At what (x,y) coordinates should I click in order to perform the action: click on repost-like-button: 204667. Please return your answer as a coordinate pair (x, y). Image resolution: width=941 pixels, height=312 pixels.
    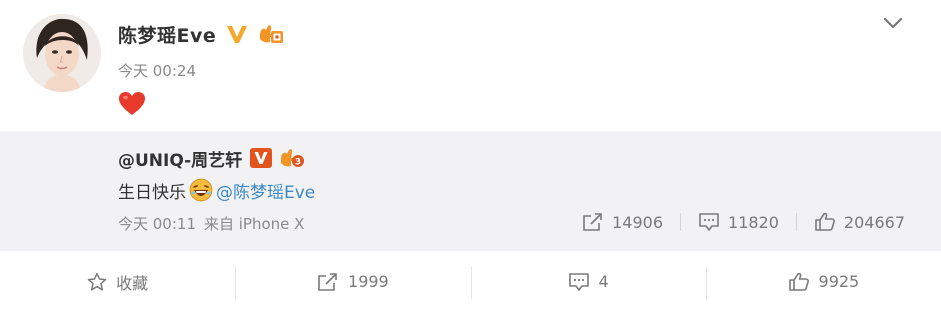
    Looking at the image, I should click on (859, 222).